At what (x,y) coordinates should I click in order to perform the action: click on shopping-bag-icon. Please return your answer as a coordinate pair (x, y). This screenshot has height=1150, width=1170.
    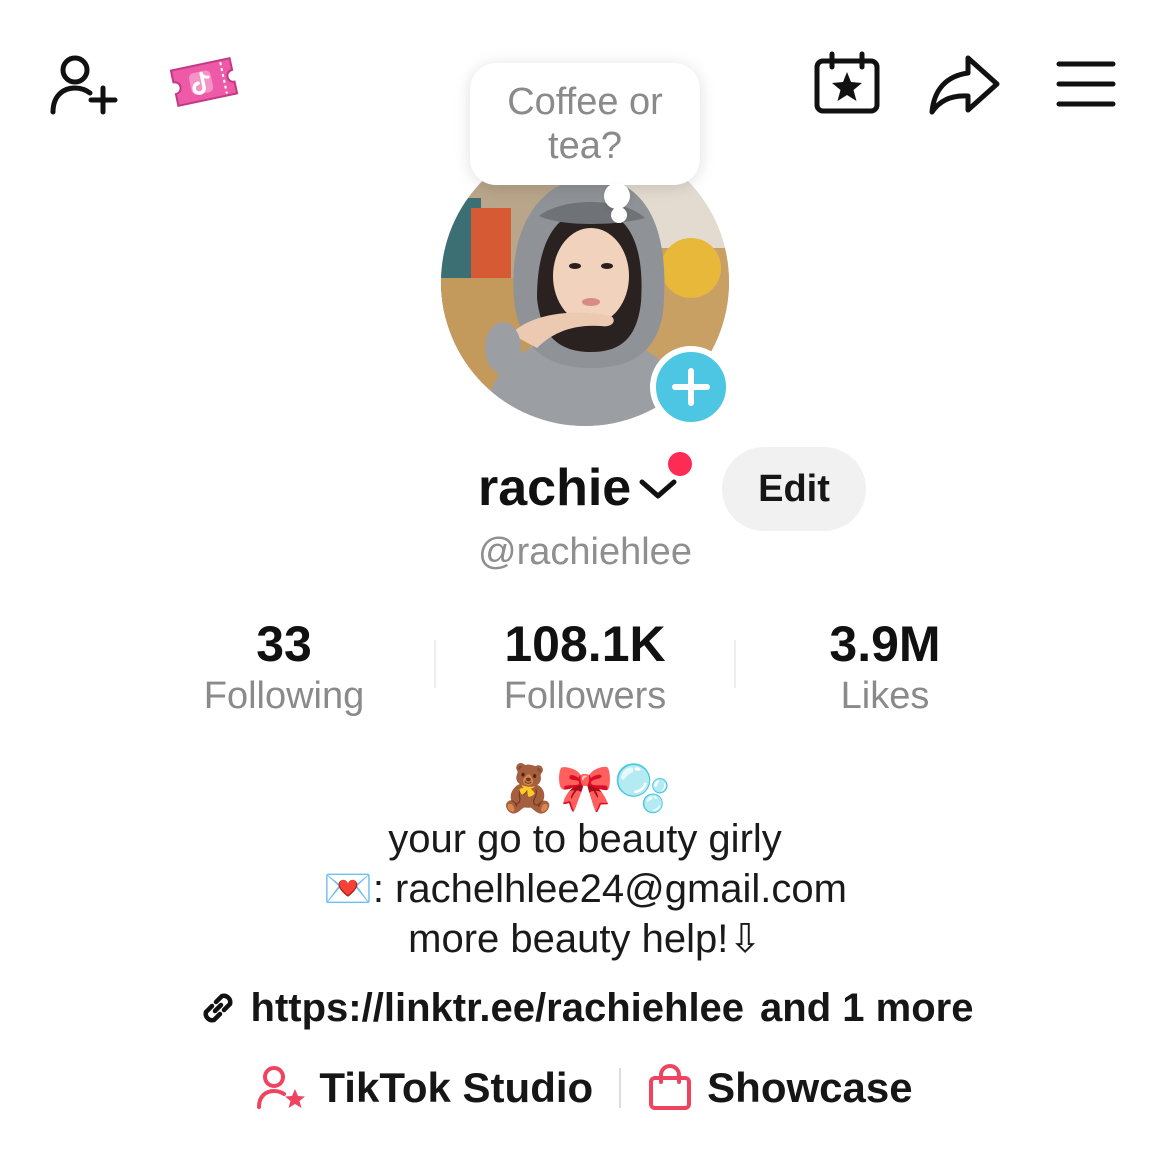
    Looking at the image, I should click on (670, 1087).